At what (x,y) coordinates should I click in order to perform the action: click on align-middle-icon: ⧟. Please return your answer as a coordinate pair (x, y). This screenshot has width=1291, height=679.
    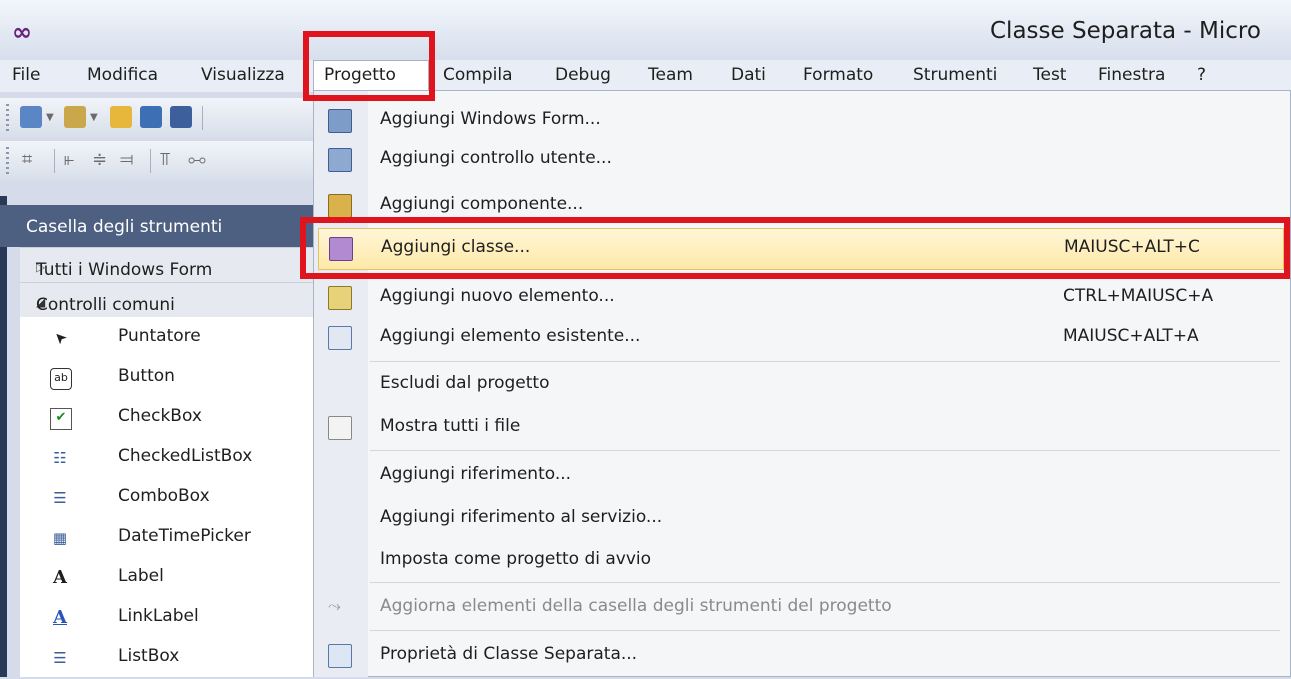
    Looking at the image, I should click on (197, 159).